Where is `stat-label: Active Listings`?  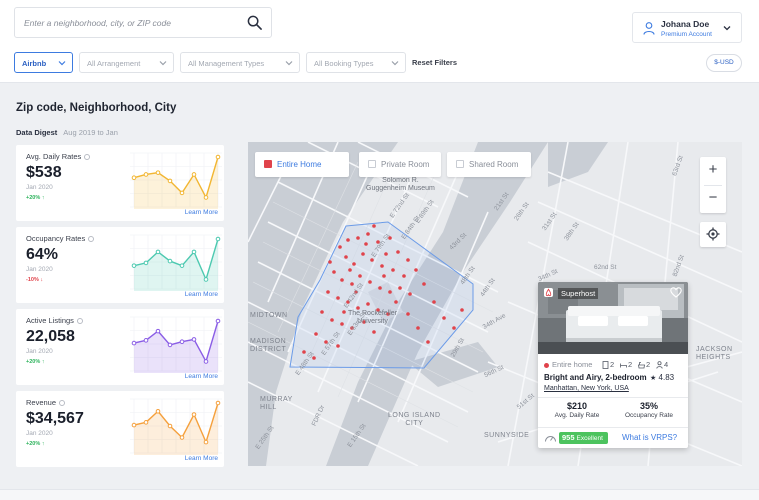
stat-label: Active Listings is located at coordinates (54, 320).